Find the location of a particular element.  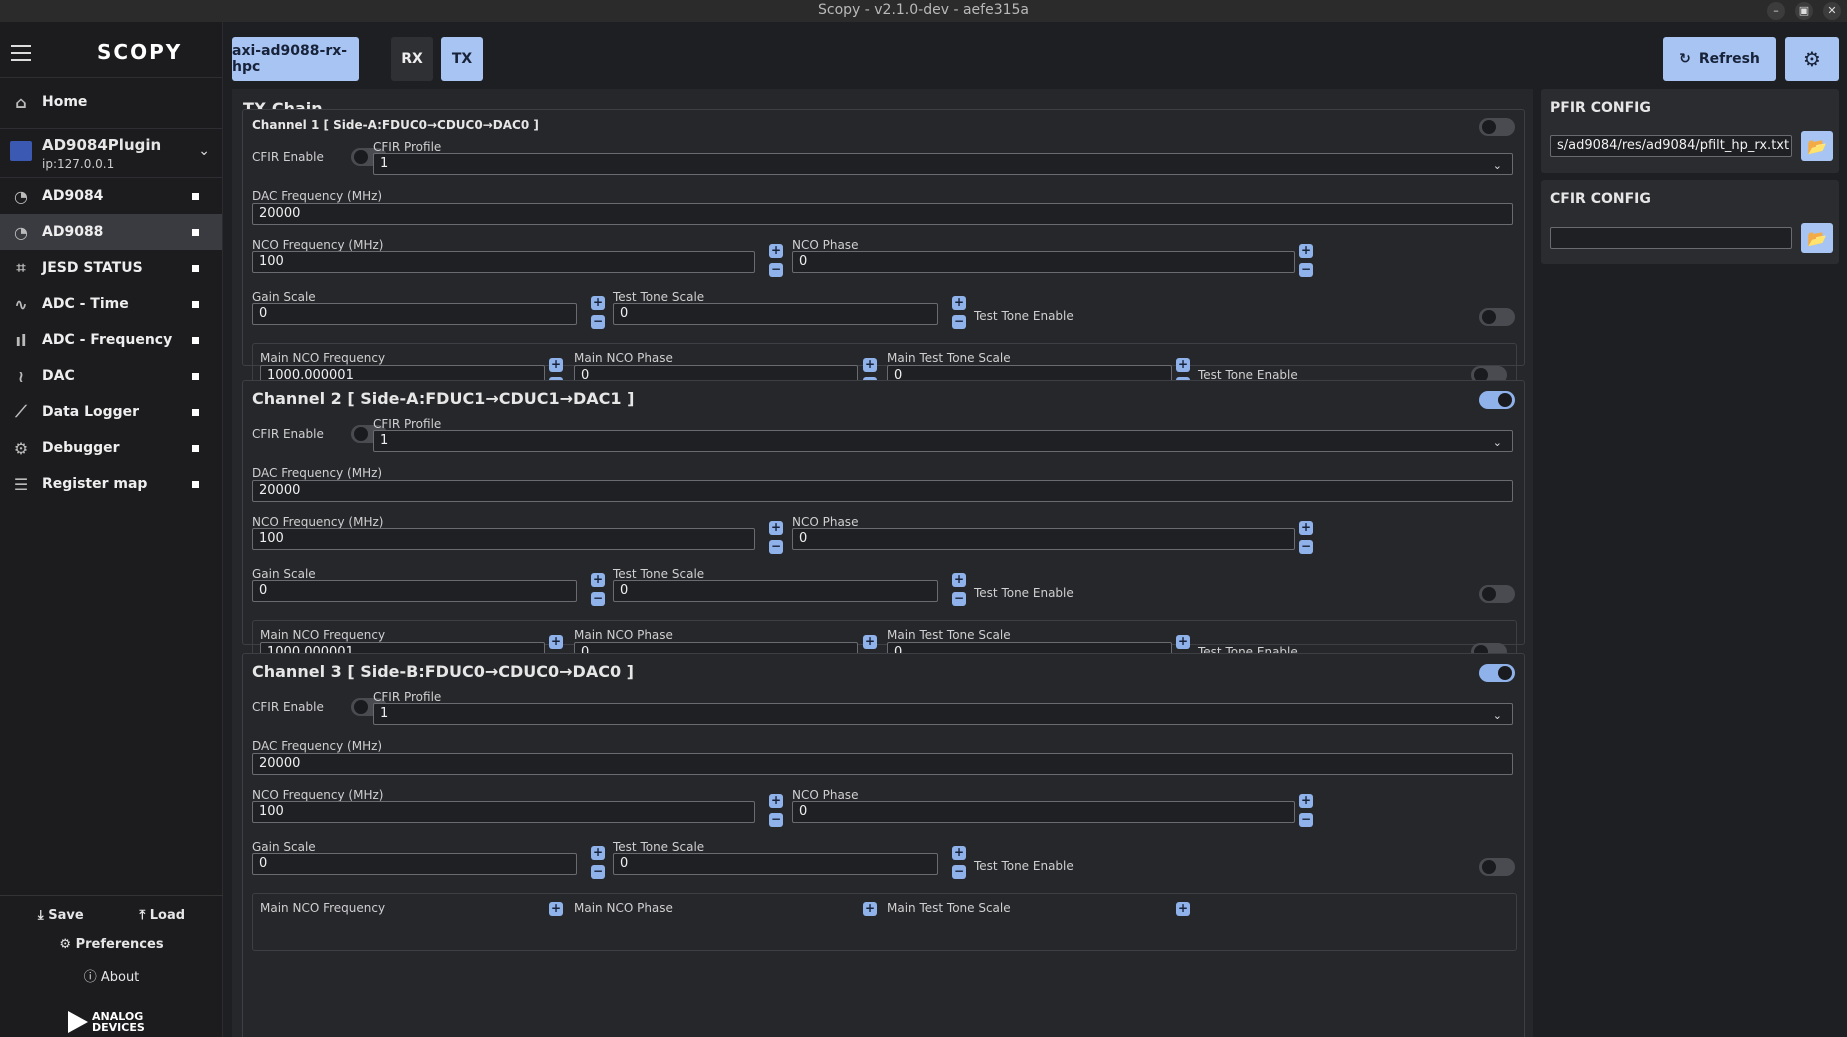

channel-title: Channel 1 [ Side-A:FDUC0→CDUC0→DAC0 ] is located at coordinates (395, 125).